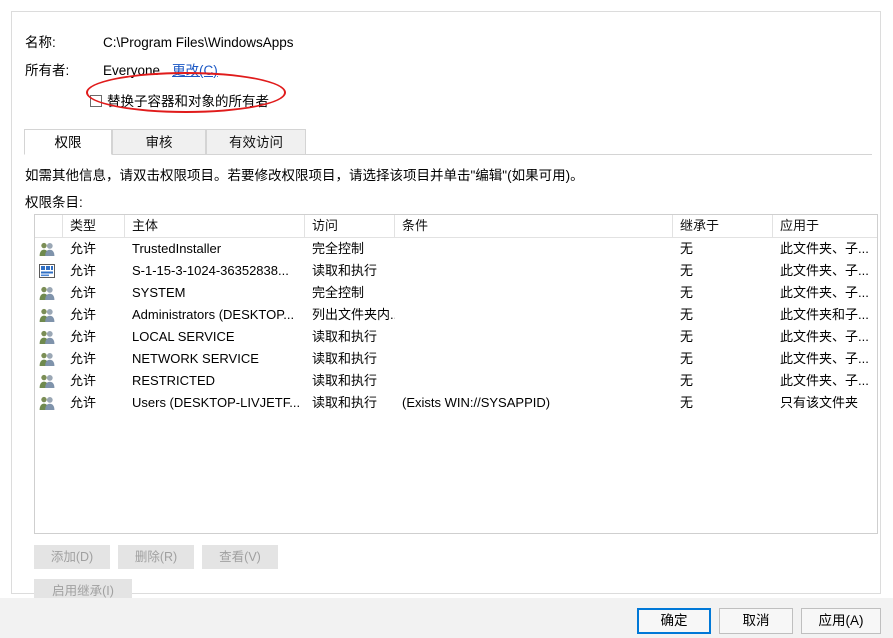 This screenshot has width=893, height=638. Describe the element at coordinates (183, 336) in the screenshot. I see `cell-principal: LOCAL SERVICE` at that location.